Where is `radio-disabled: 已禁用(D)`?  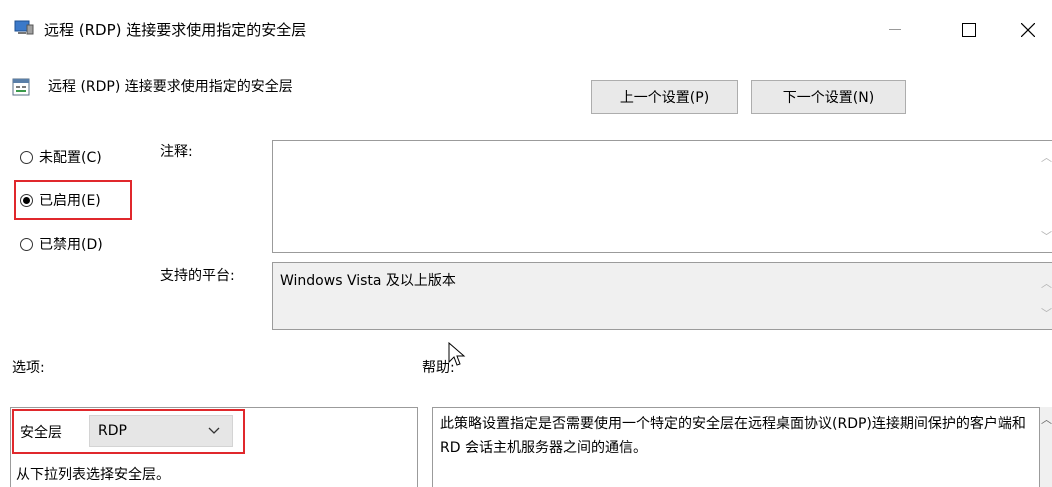
radio-disabled: 已禁用(D) is located at coordinates (61, 244).